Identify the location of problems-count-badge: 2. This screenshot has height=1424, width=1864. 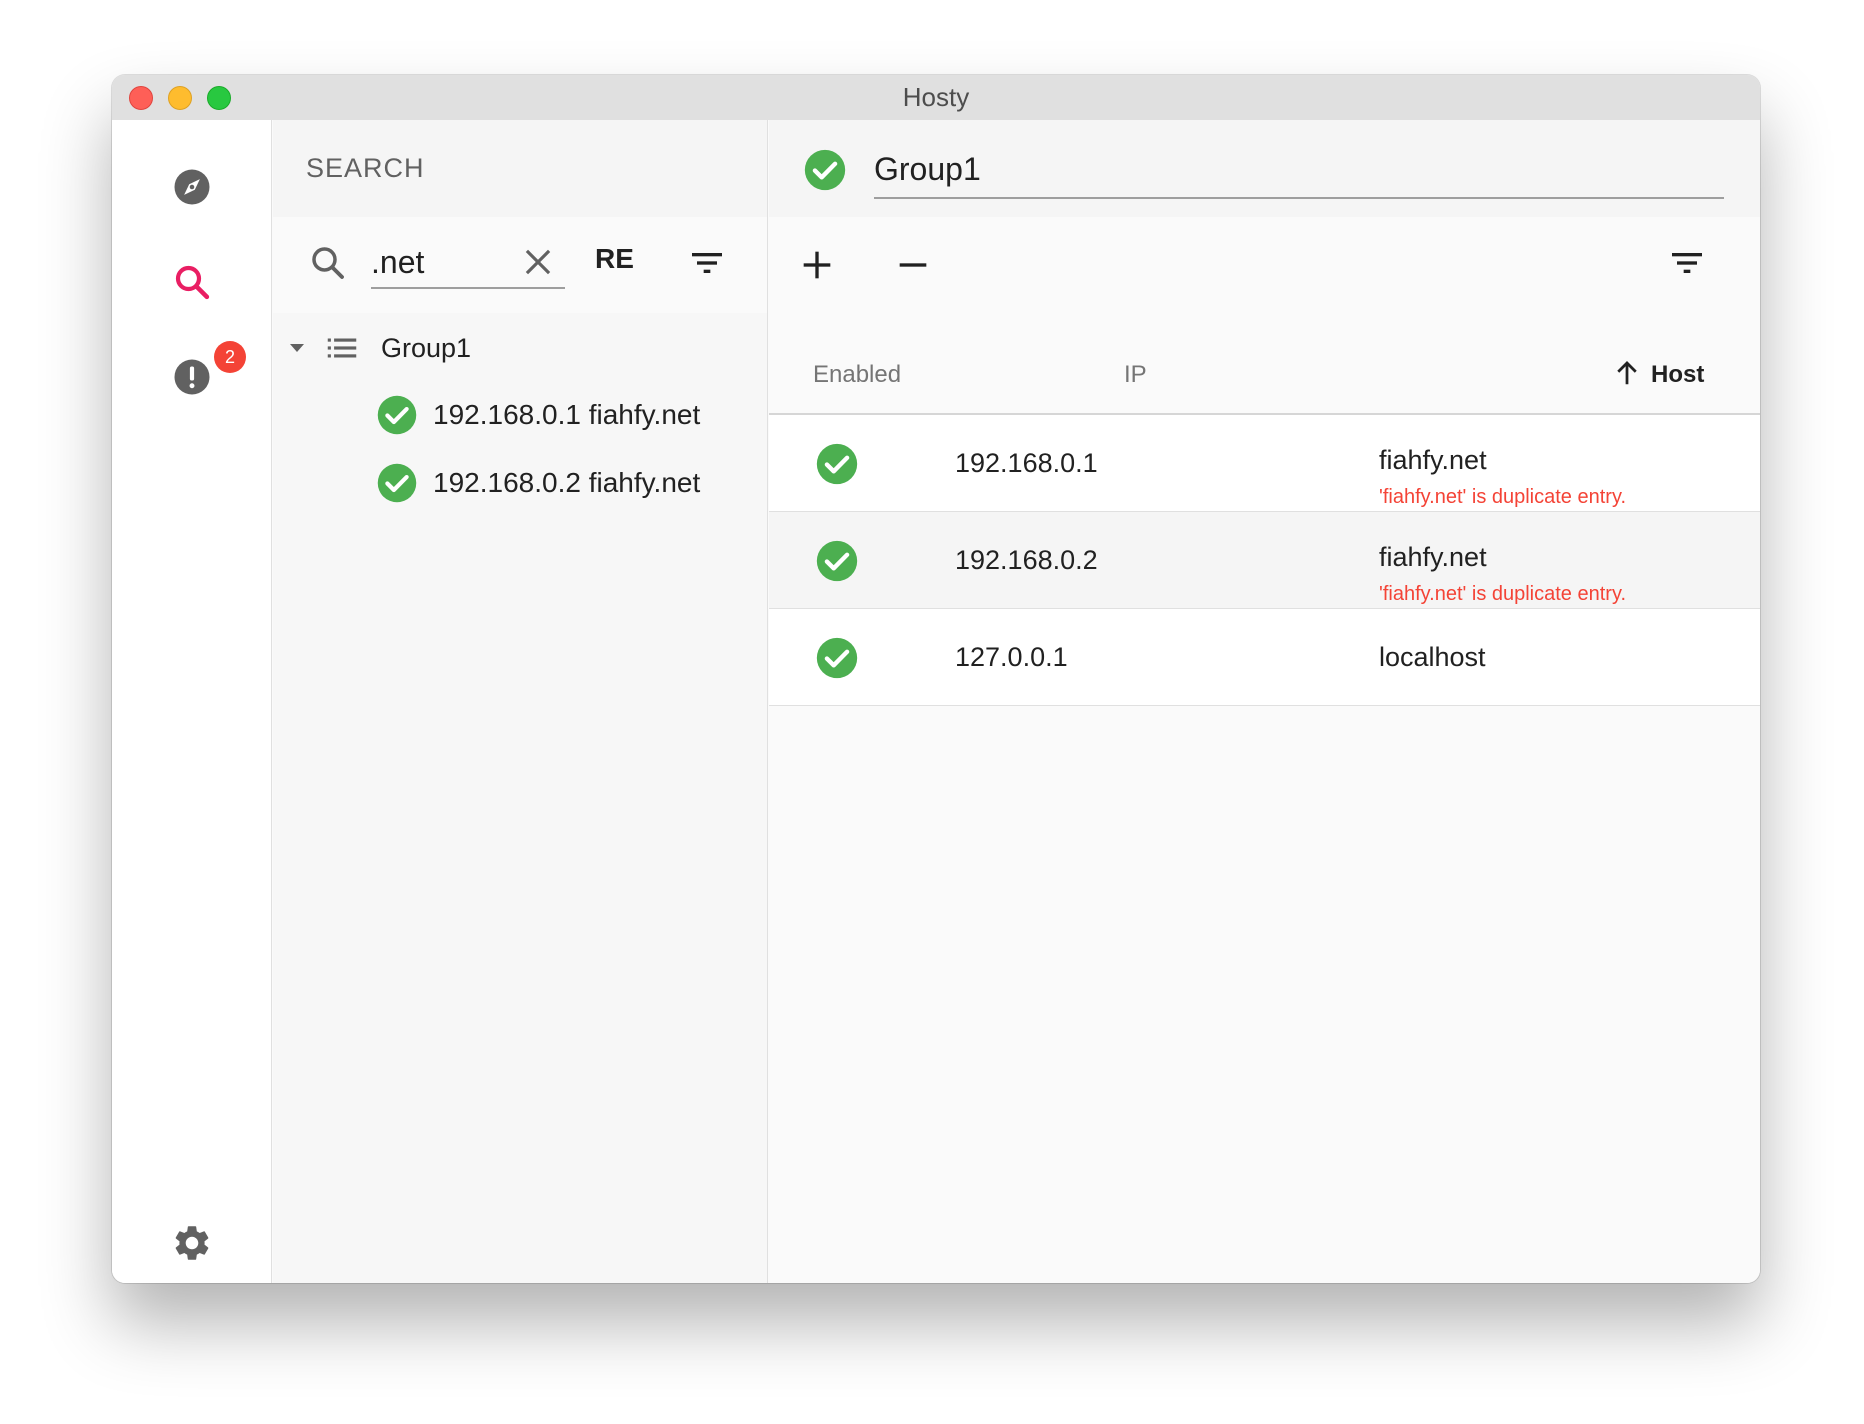
(230, 357).